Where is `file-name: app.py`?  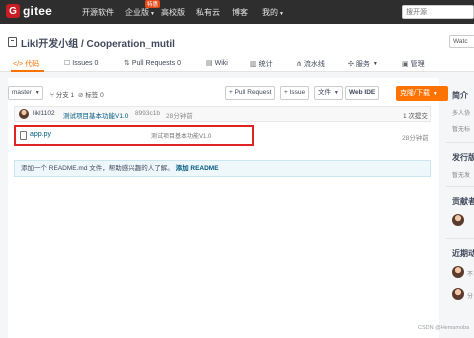 file-name: app.py is located at coordinates (40, 134).